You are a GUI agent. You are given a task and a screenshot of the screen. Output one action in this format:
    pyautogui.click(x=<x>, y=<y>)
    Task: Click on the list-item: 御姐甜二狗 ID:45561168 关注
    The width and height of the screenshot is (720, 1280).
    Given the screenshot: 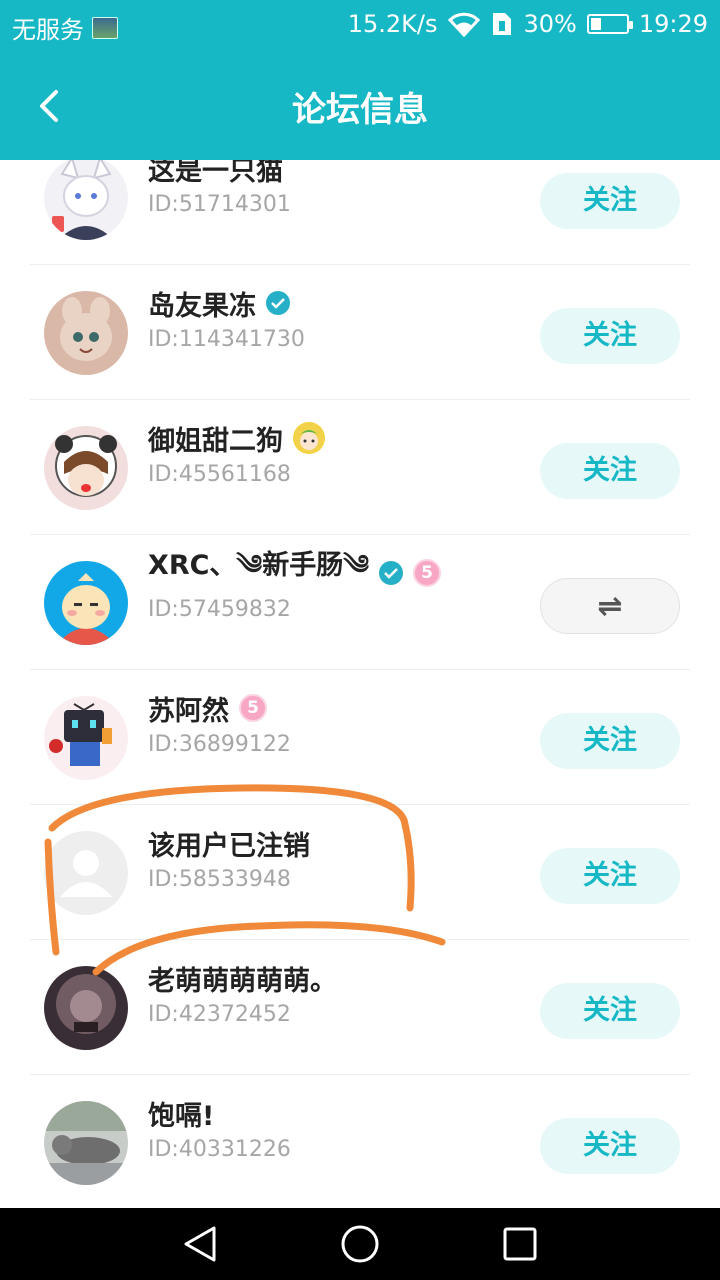 What is the action you would take?
    pyautogui.click(x=360, y=467)
    